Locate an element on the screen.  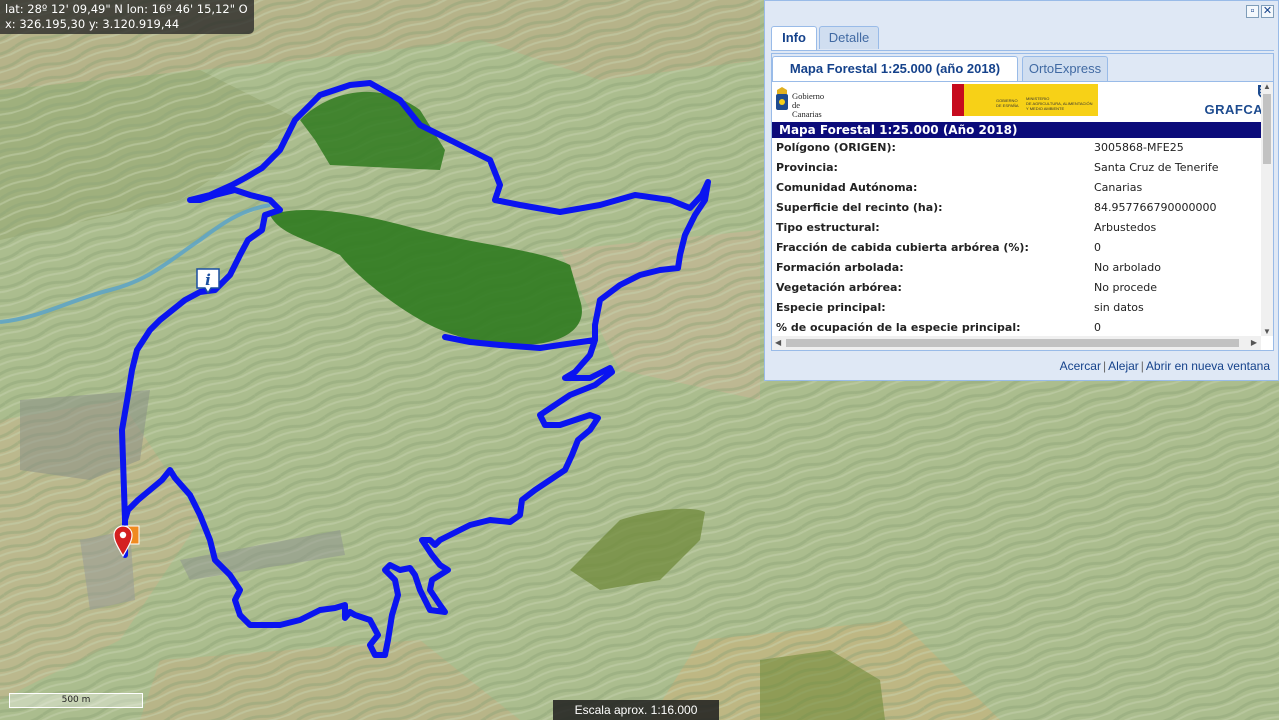
scroll-down-icon: ▼ is located at coordinates (1267, 331).